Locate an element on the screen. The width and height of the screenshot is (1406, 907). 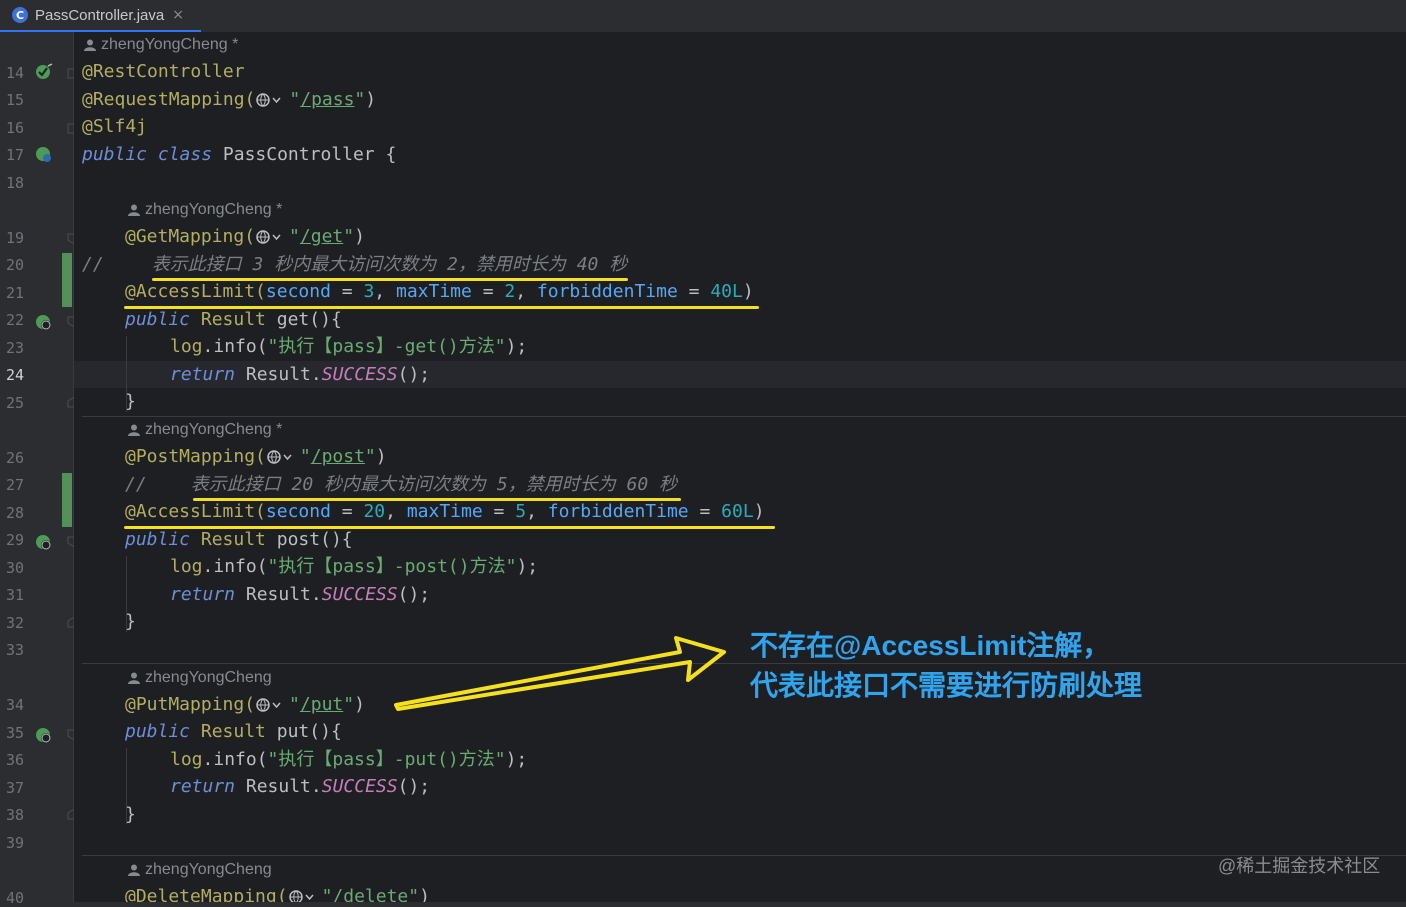
method-name: put is located at coordinates (293, 731).